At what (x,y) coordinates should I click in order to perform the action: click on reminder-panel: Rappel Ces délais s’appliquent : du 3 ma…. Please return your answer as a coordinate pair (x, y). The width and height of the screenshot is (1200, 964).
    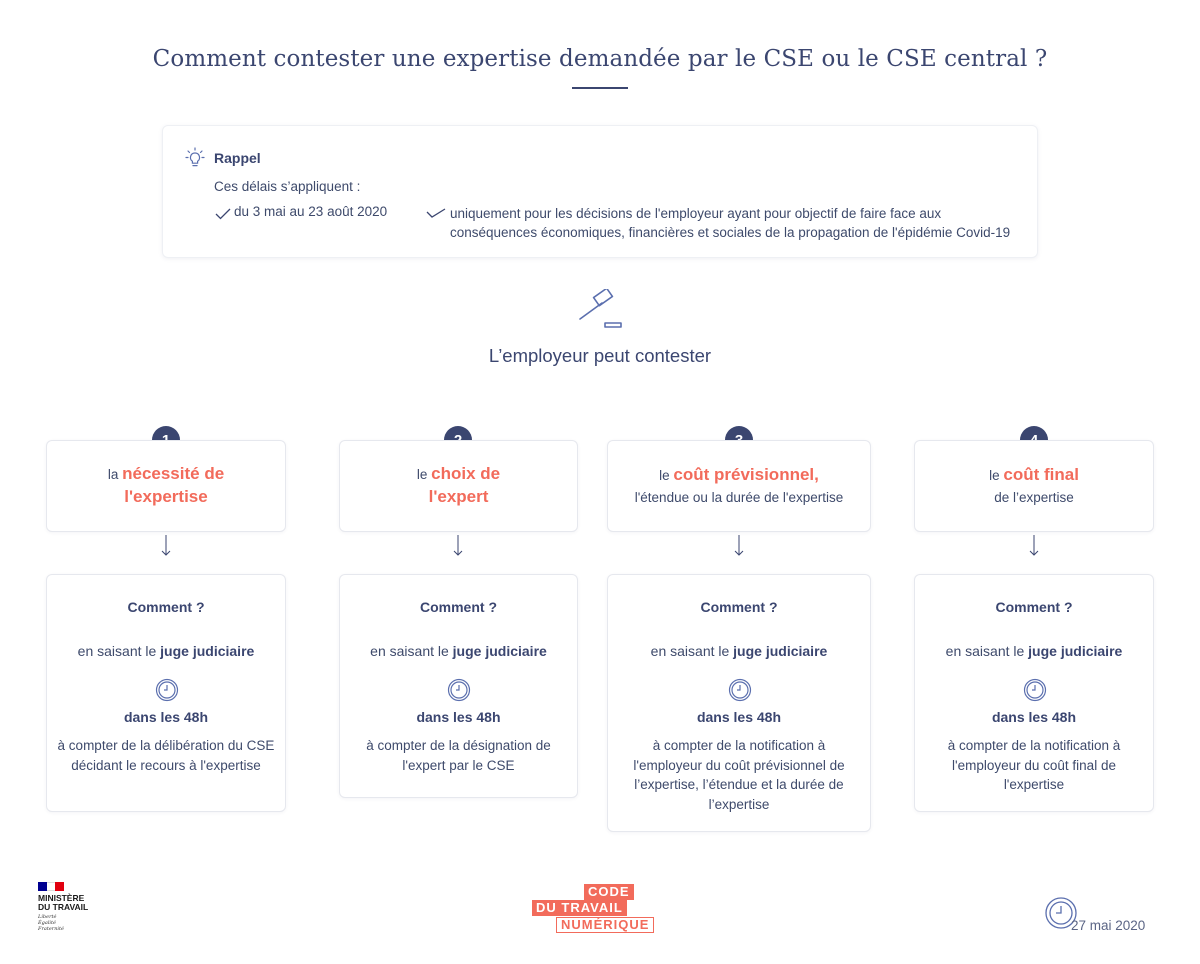
    Looking at the image, I should click on (600, 191).